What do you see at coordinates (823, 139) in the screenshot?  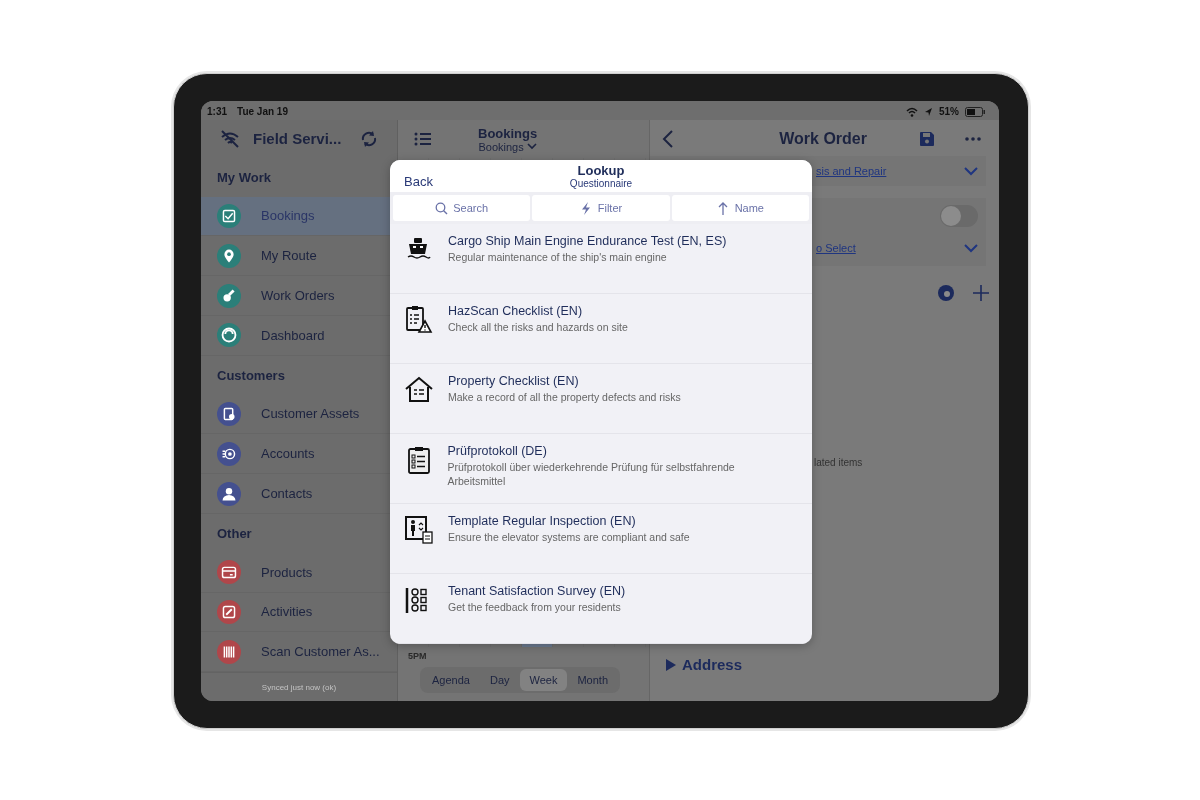 I see `page-title: Work Order` at bounding box center [823, 139].